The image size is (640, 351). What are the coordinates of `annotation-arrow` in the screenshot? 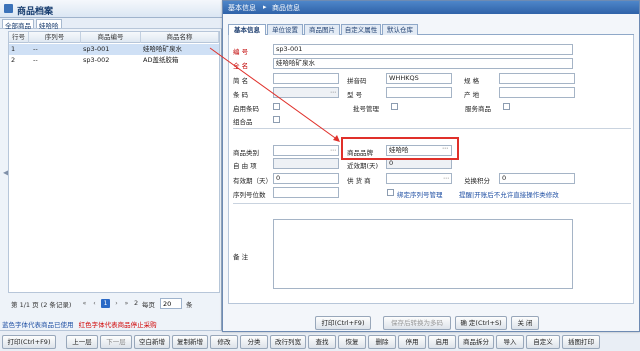 It's located at (274, 94).